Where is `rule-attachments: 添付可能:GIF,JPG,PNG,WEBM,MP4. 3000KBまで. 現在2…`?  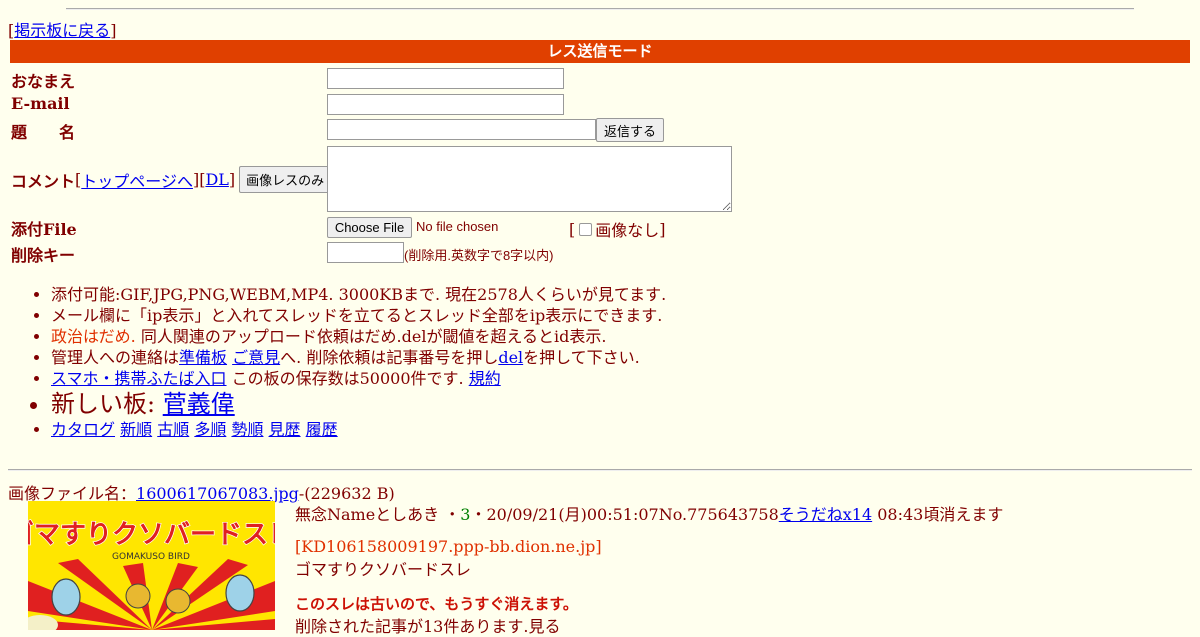
rule-attachments: 添付可能:GIF,JPG,PNG,WEBM,MP4. 3000KBまで. 現在2… is located at coordinates (601, 294).